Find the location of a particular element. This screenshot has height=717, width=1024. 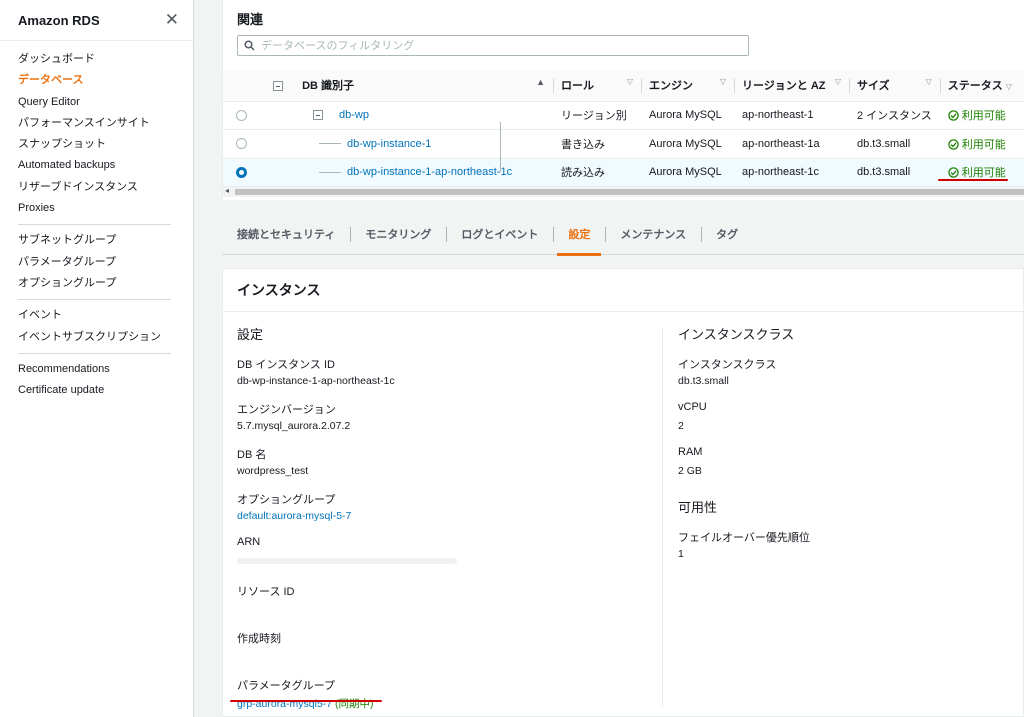

failover-value: 1 is located at coordinates (681, 554).